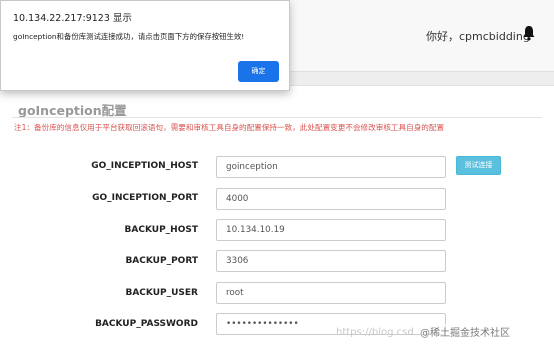  Describe the element at coordinates (465, 331) in the screenshot. I see `source-badge: @稀土掘金技术社区` at that location.